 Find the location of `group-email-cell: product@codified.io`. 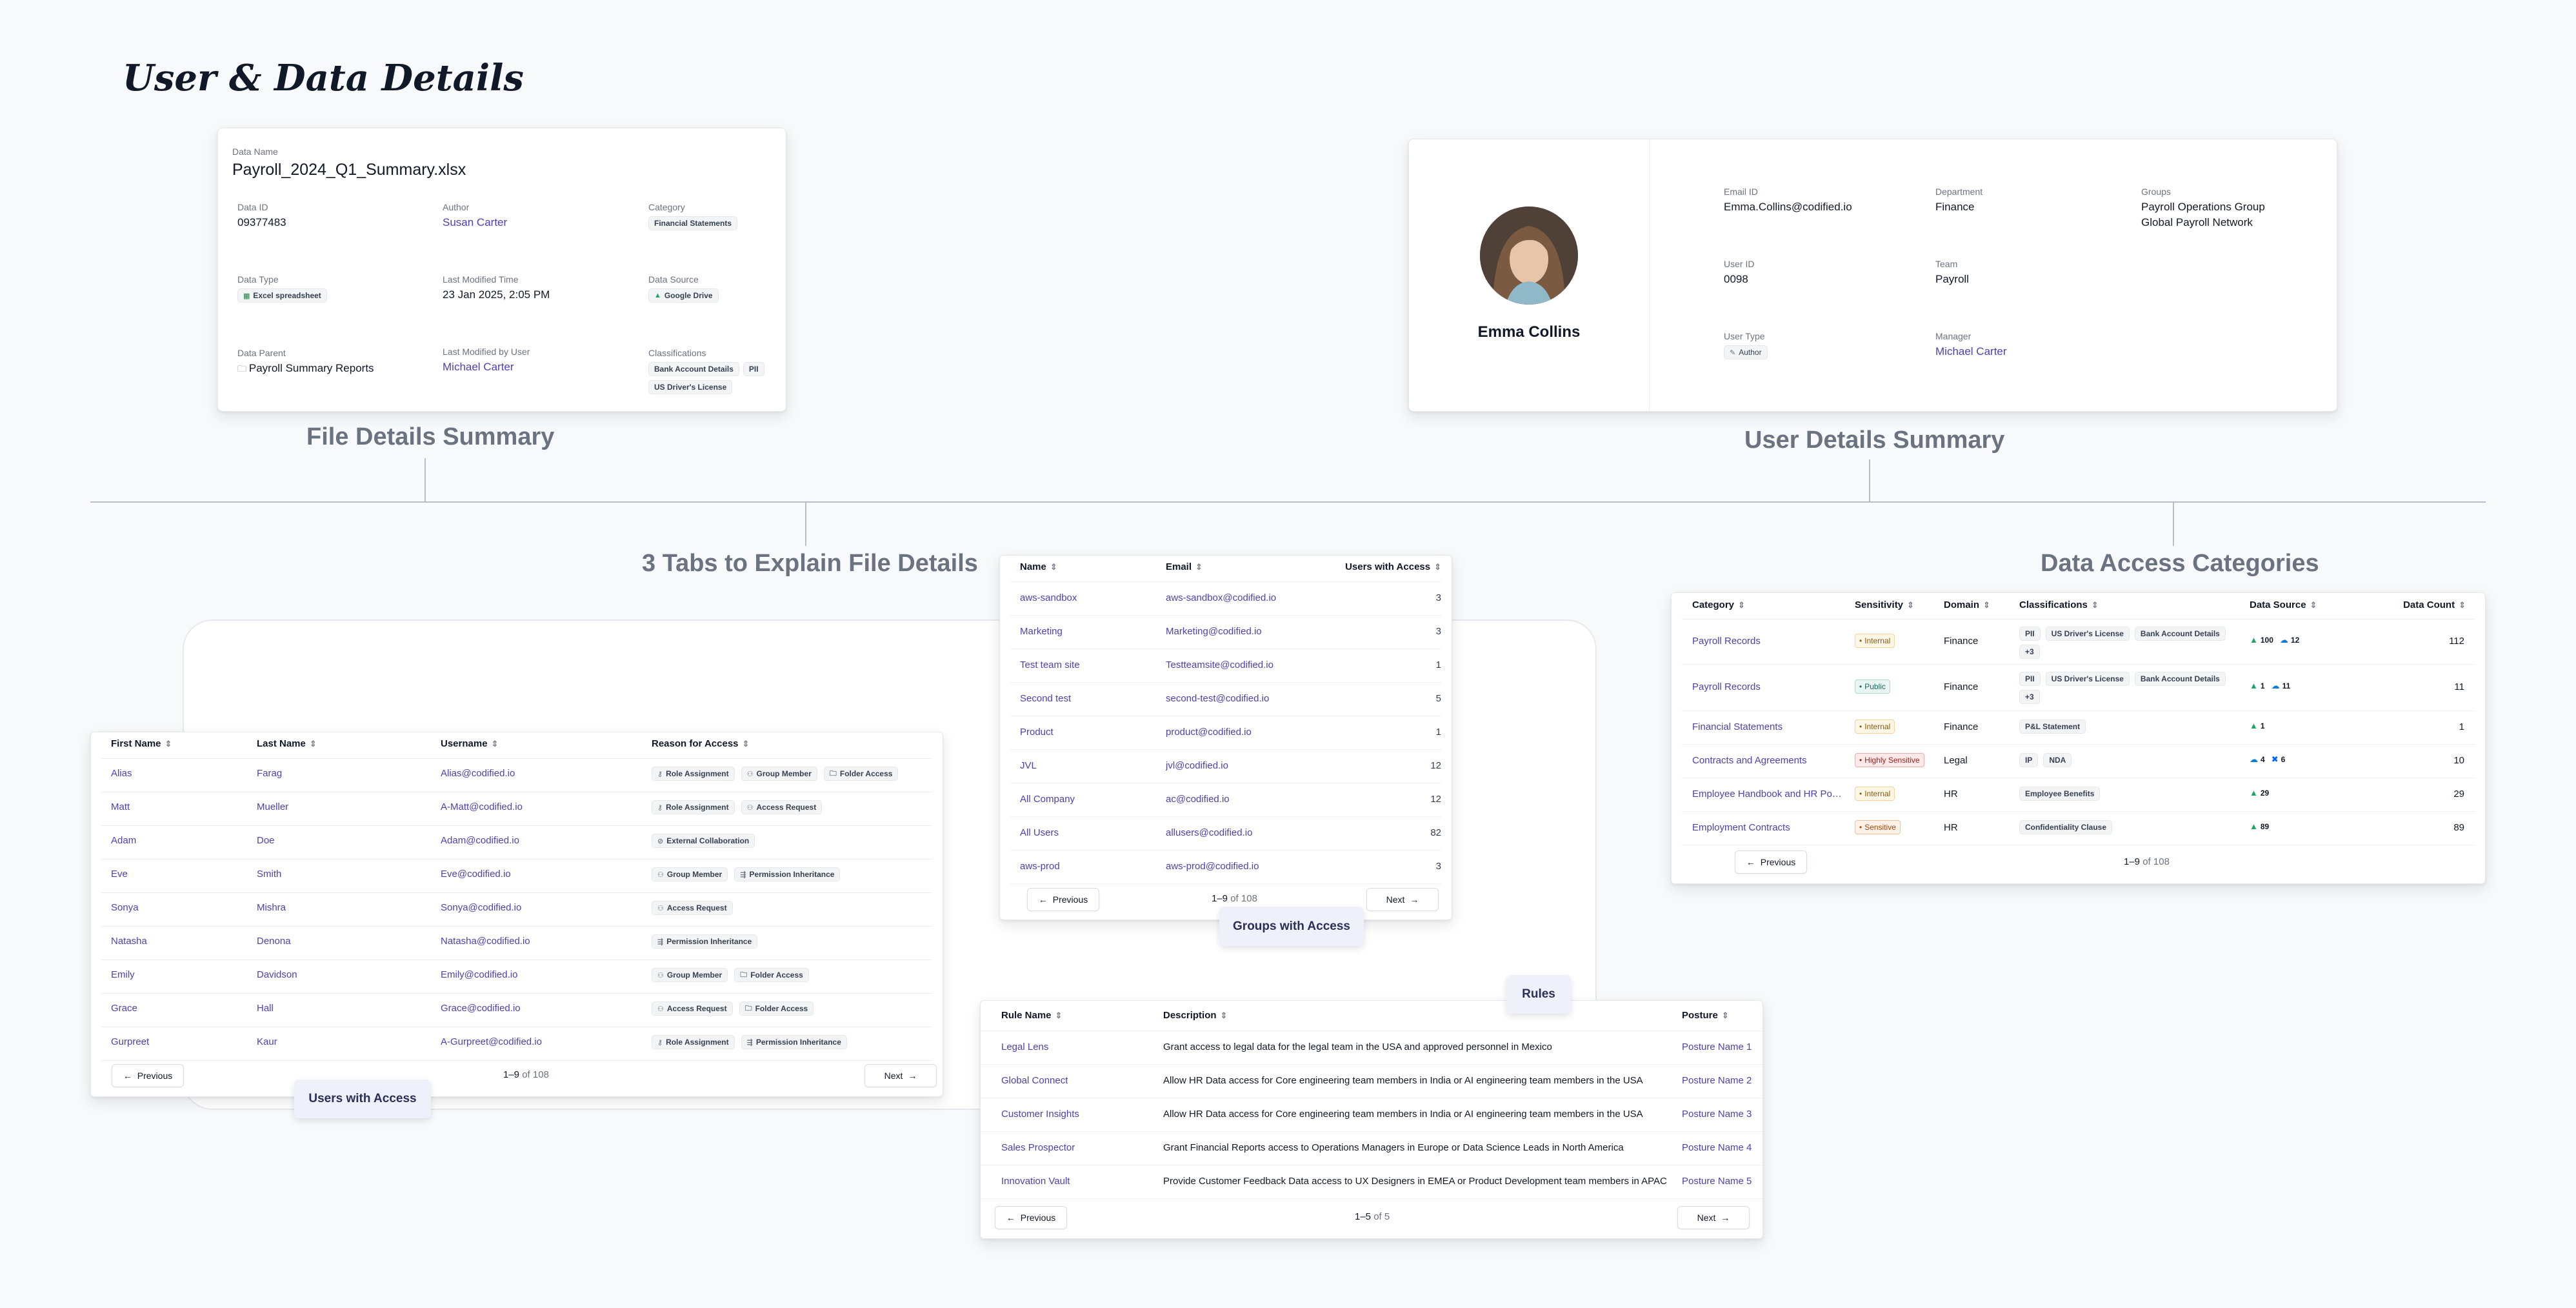

group-email-cell: product@codified.io is located at coordinates (1209, 732).